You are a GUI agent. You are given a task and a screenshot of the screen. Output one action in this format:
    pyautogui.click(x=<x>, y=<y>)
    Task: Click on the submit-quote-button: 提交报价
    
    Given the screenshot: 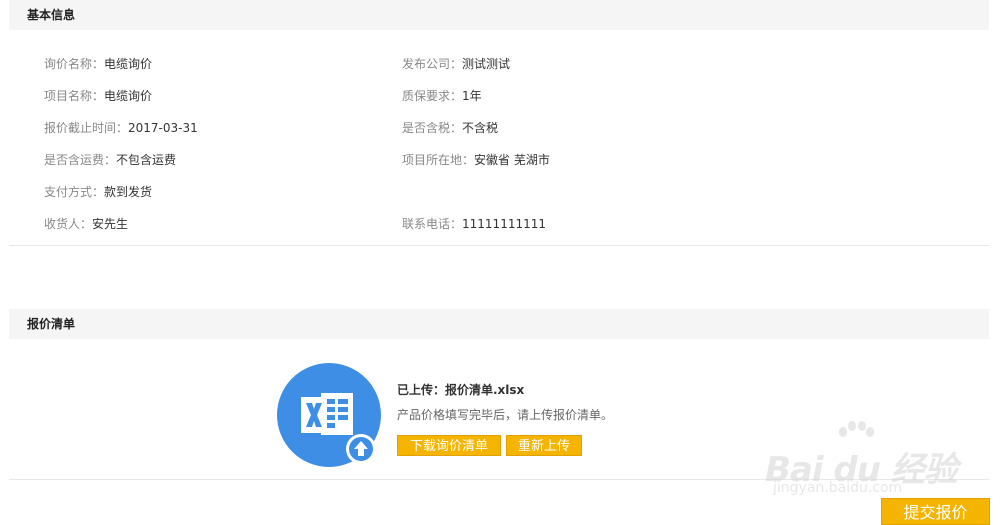 What is the action you would take?
    pyautogui.click(x=935, y=511)
    